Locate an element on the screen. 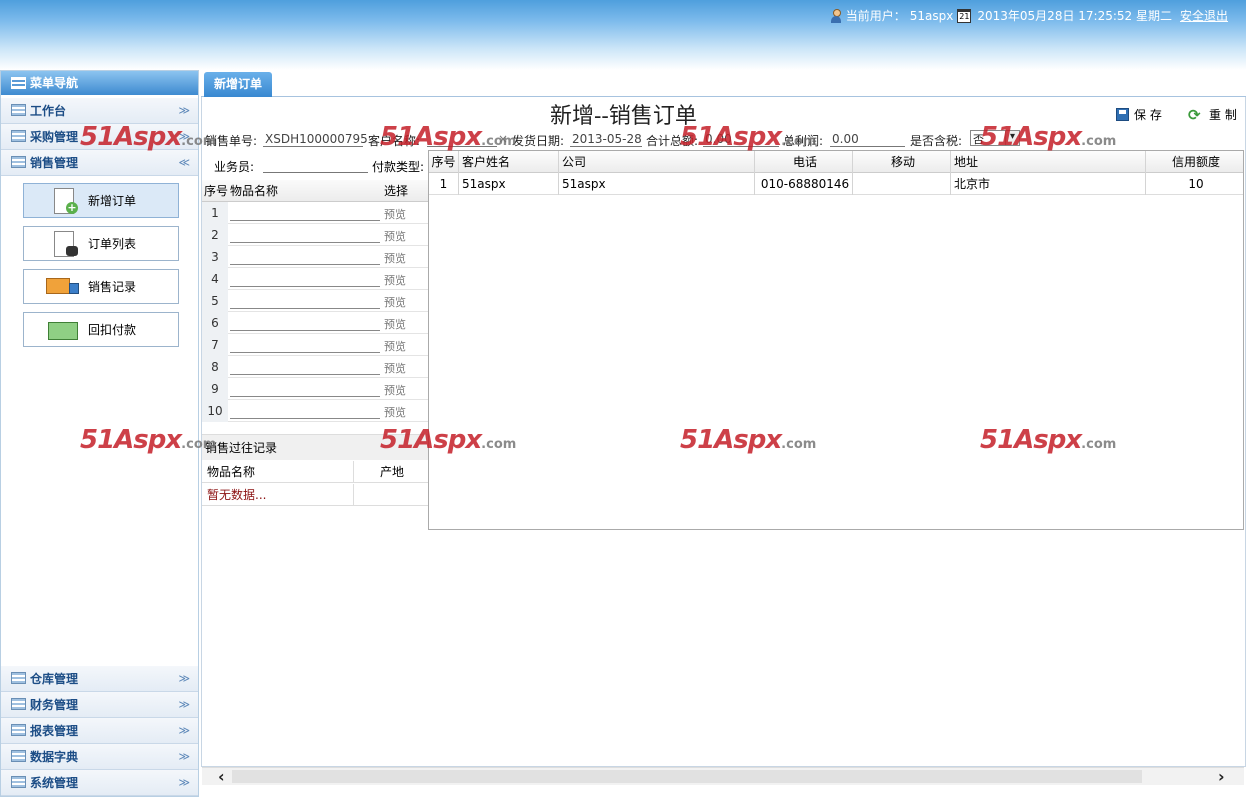  salesman-label: 业务员: is located at coordinates (234, 167).